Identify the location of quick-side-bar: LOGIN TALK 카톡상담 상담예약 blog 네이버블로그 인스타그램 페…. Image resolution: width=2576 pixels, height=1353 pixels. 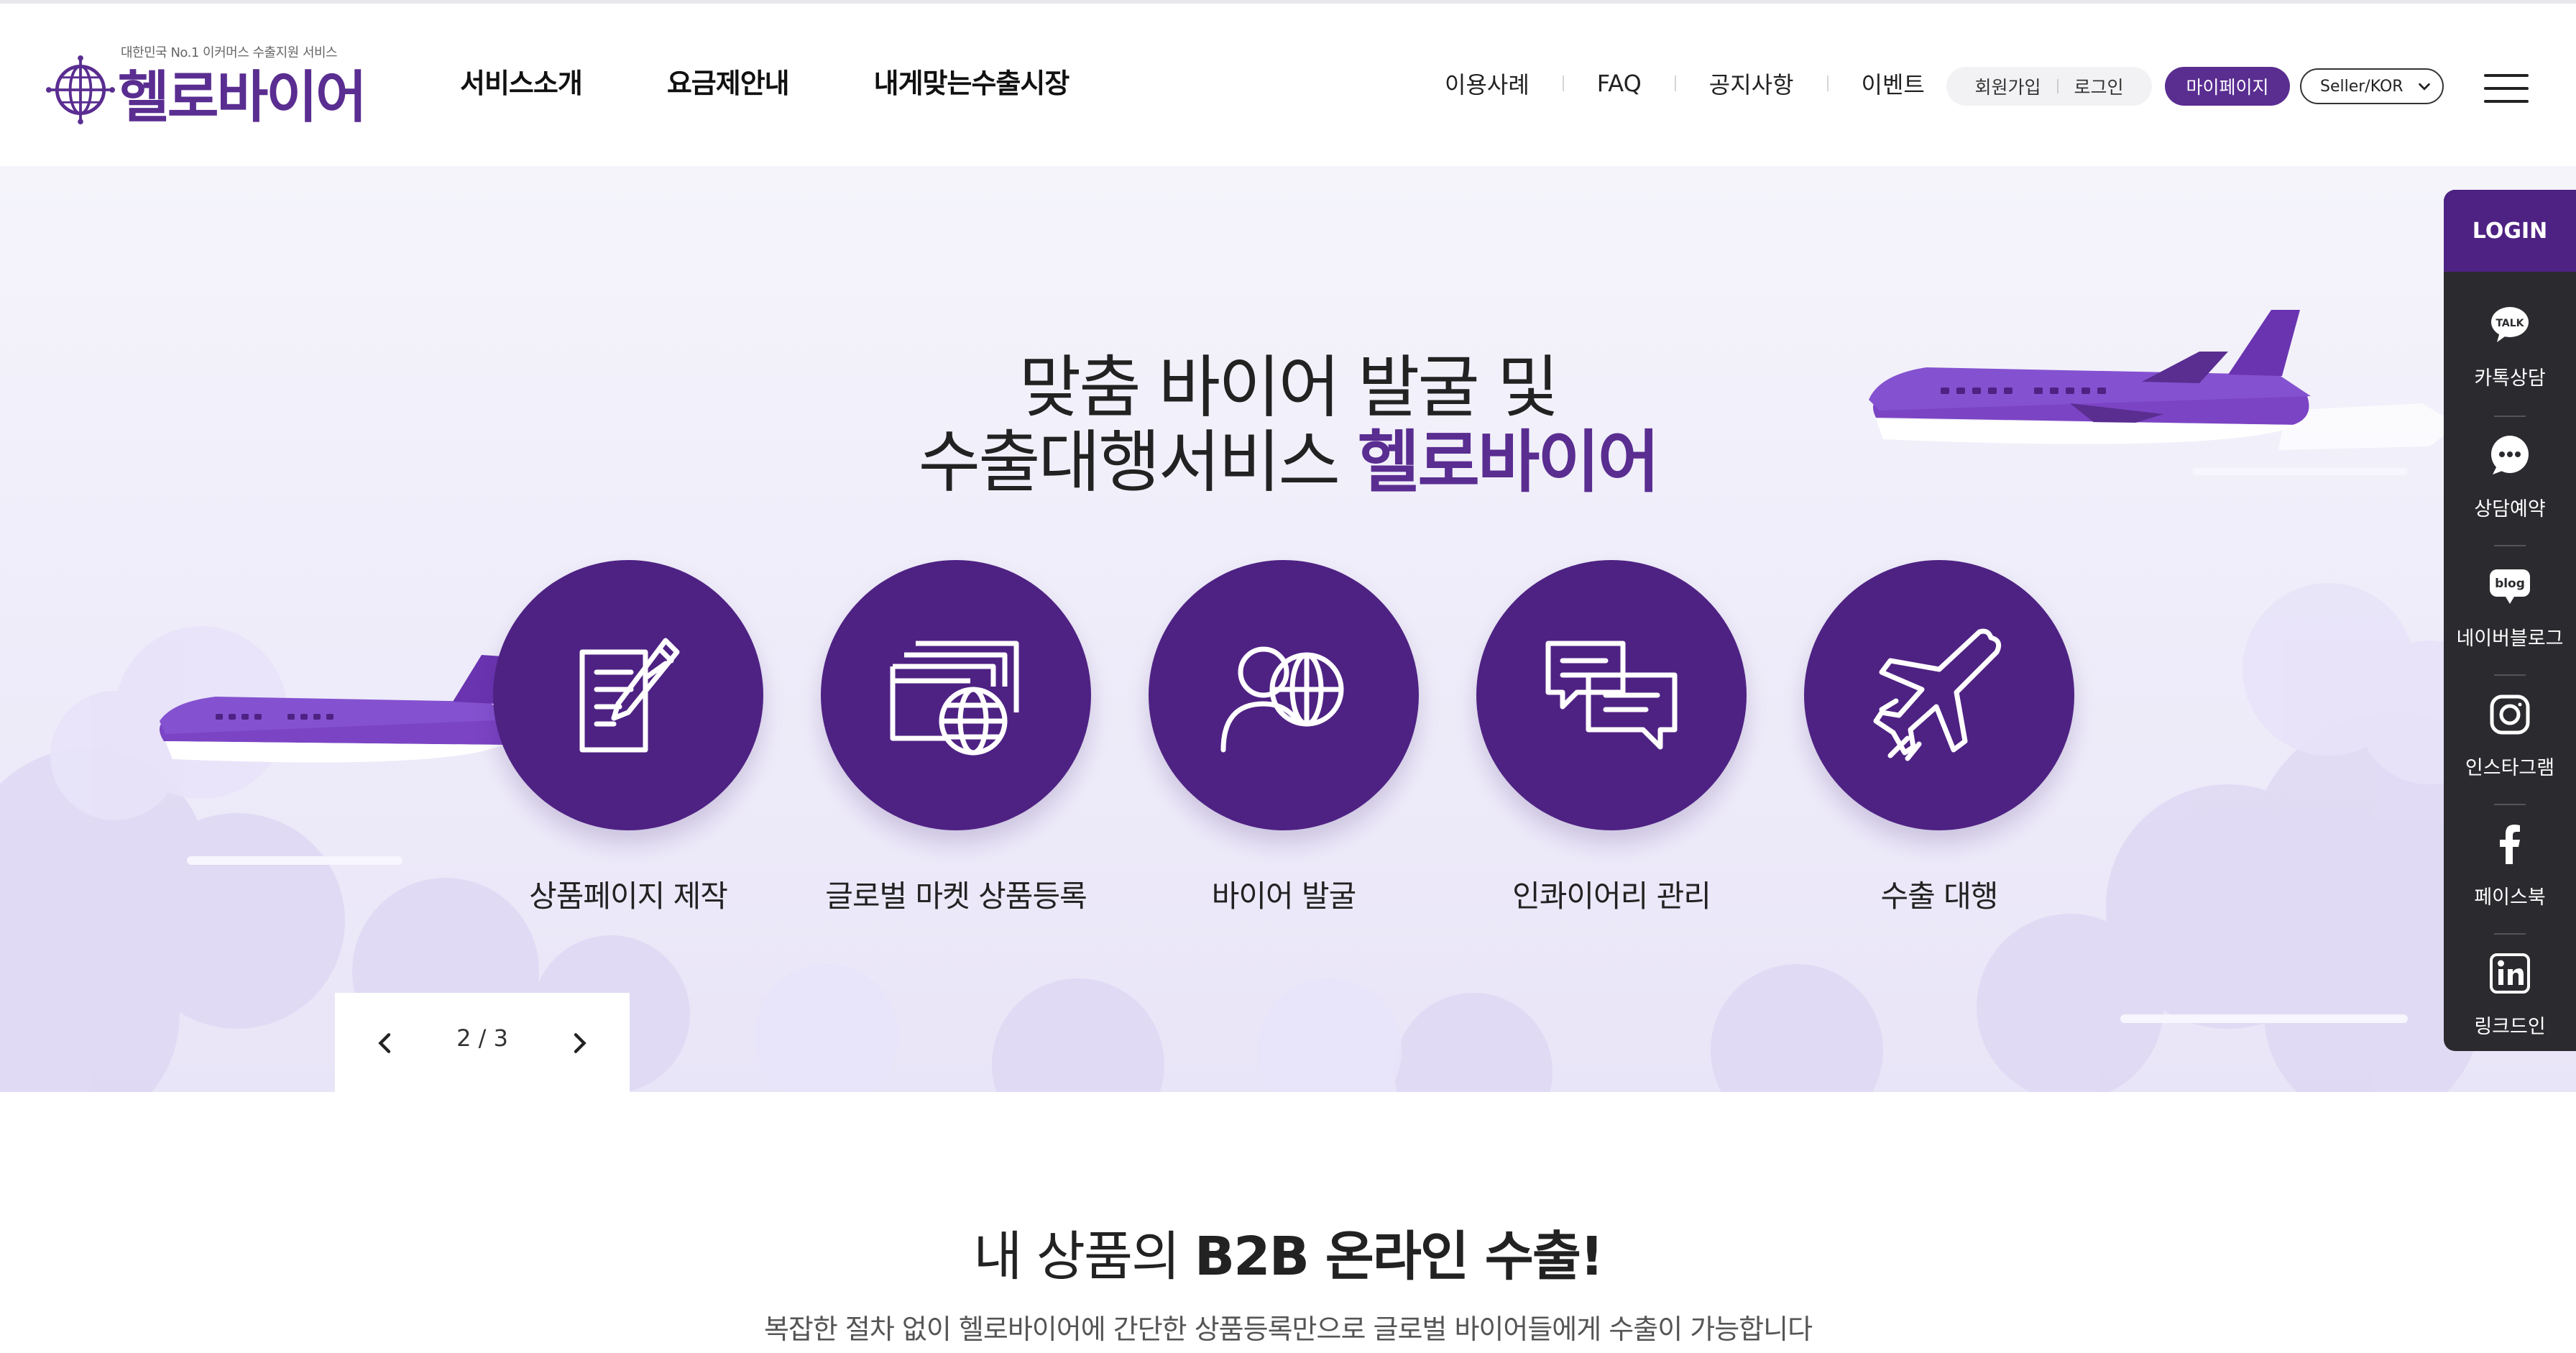
(2510, 620).